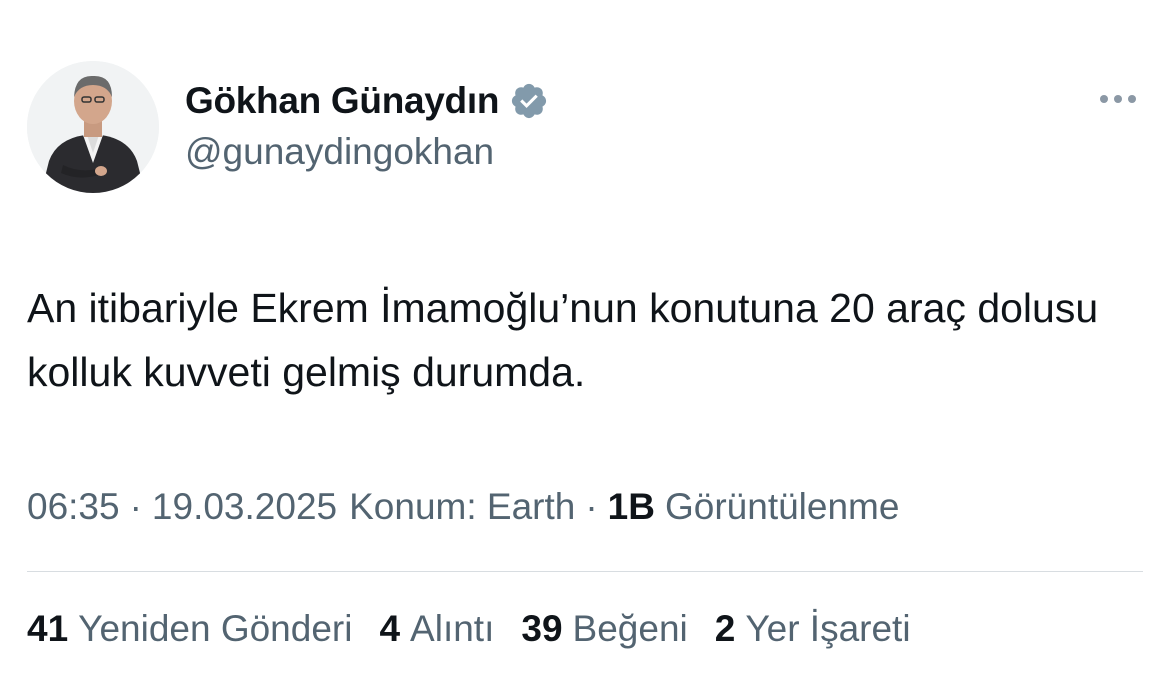 The image size is (1170, 679). What do you see at coordinates (73, 507) in the screenshot?
I see `tweet-time: 06:35` at bounding box center [73, 507].